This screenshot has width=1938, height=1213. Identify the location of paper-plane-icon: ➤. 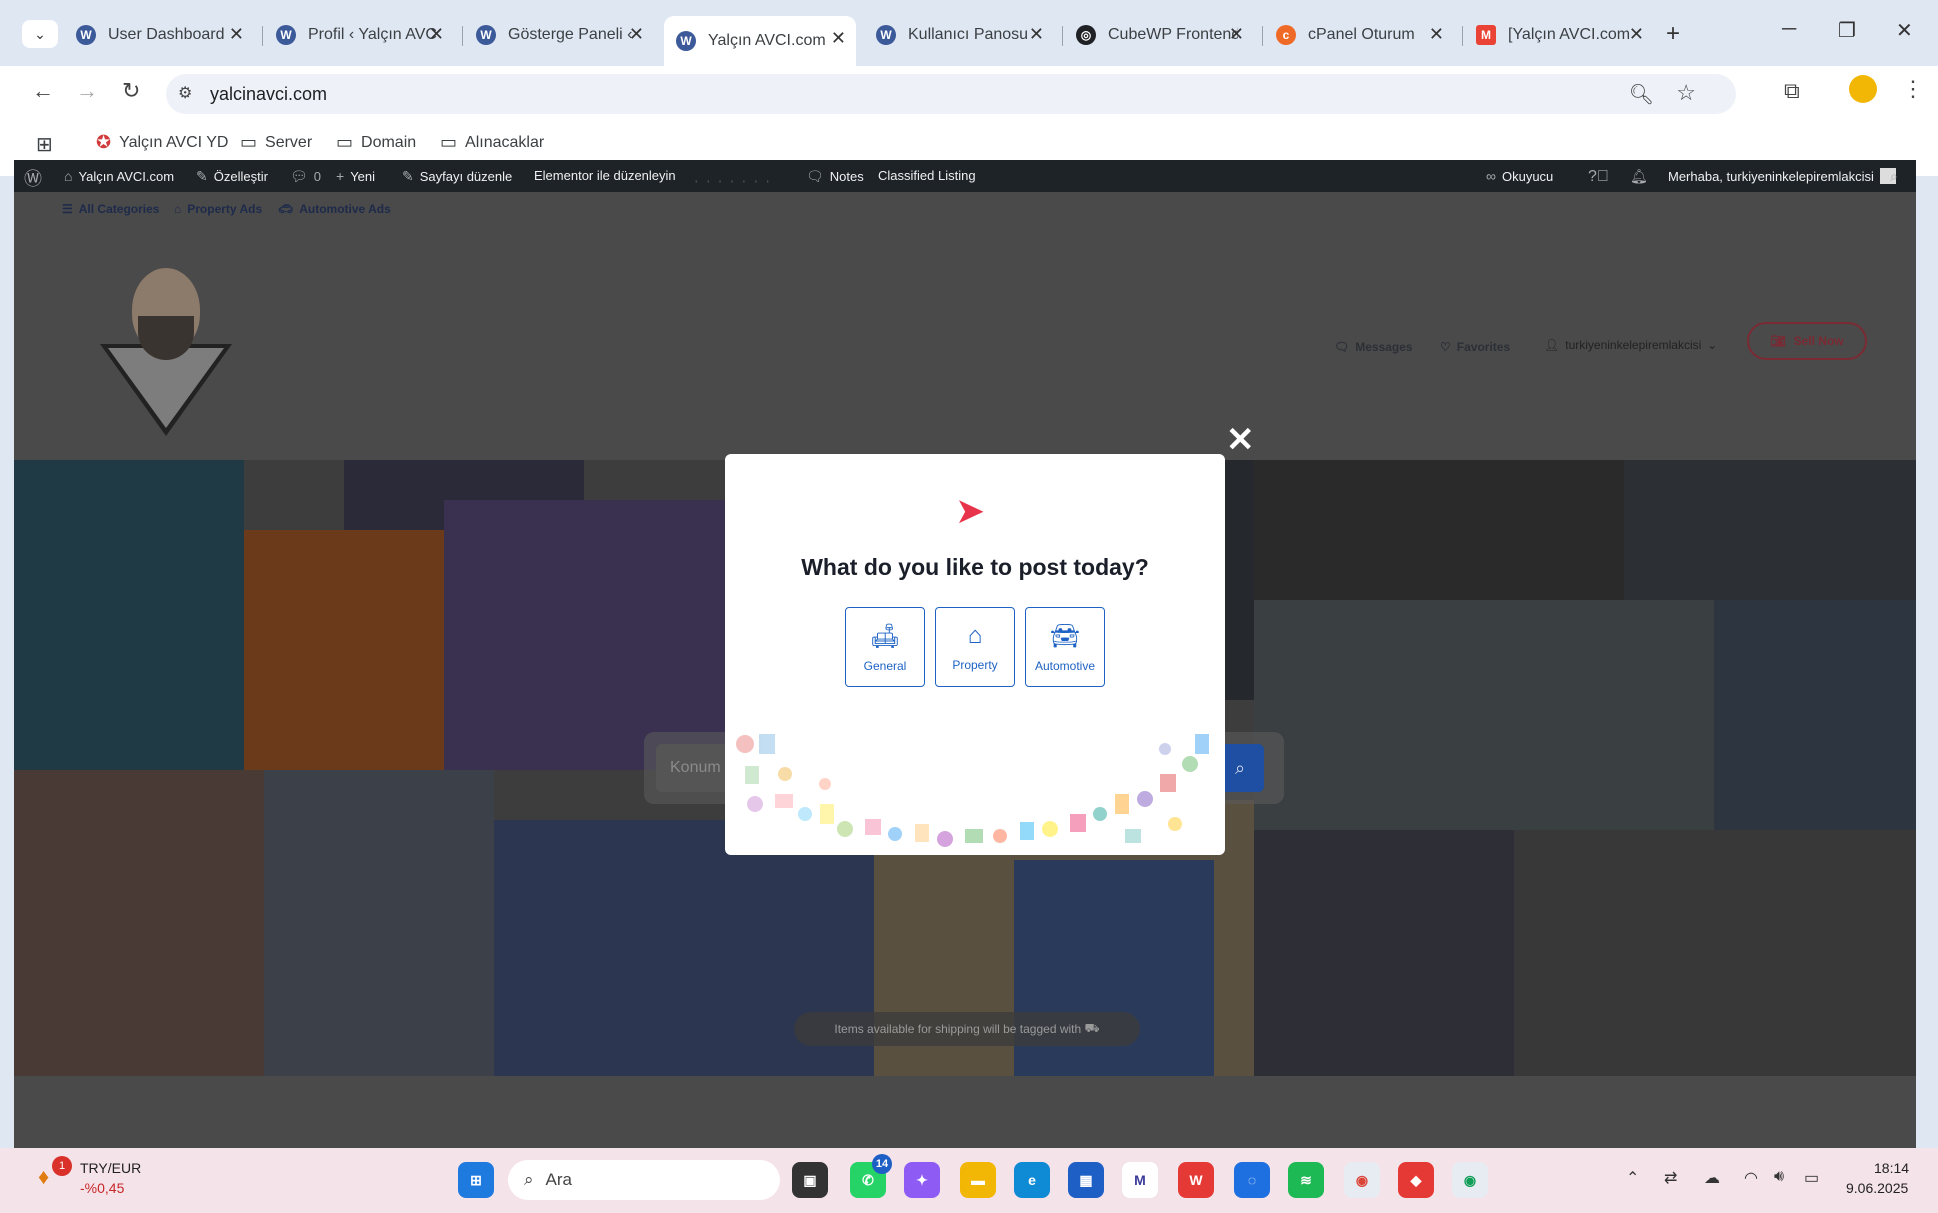
(970, 510).